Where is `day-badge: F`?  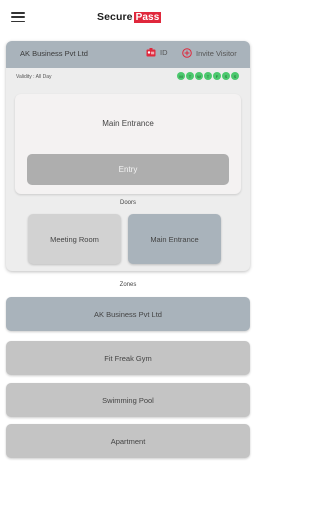
day-badge: F is located at coordinates (217, 76).